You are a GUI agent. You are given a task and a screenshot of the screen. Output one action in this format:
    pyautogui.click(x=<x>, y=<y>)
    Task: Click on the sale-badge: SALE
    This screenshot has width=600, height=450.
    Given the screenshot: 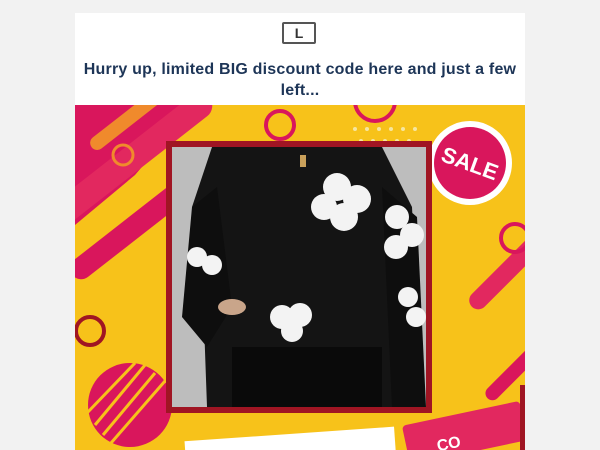 What is the action you would take?
    pyautogui.click(x=470, y=163)
    